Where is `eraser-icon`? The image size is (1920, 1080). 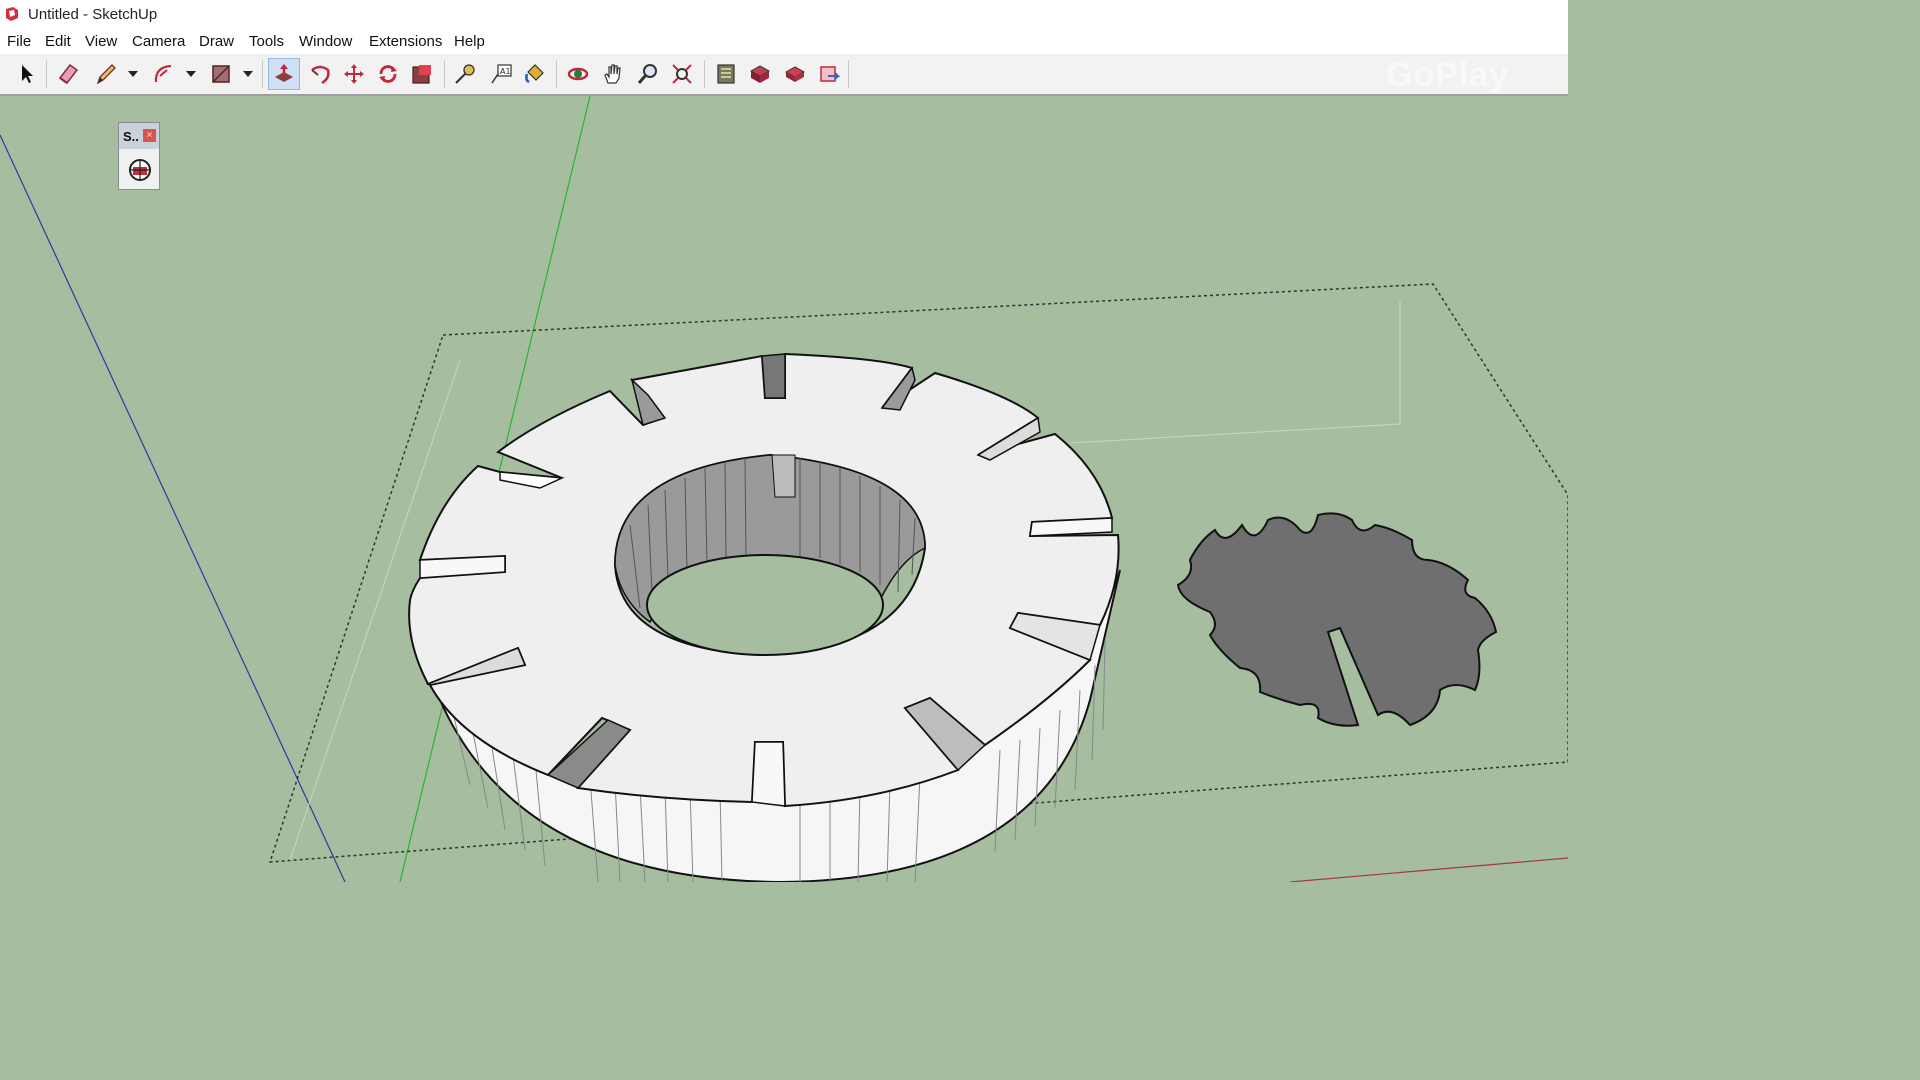
eraser-icon is located at coordinates (68, 74).